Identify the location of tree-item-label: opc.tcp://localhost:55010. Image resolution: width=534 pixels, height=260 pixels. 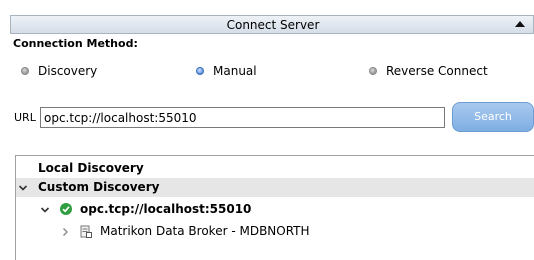
(166, 209).